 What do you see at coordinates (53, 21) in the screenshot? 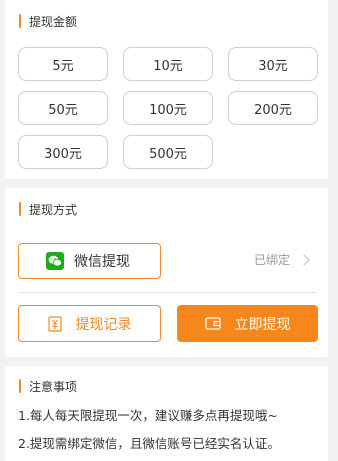
I see `amount-section-title: 提现金额` at bounding box center [53, 21].